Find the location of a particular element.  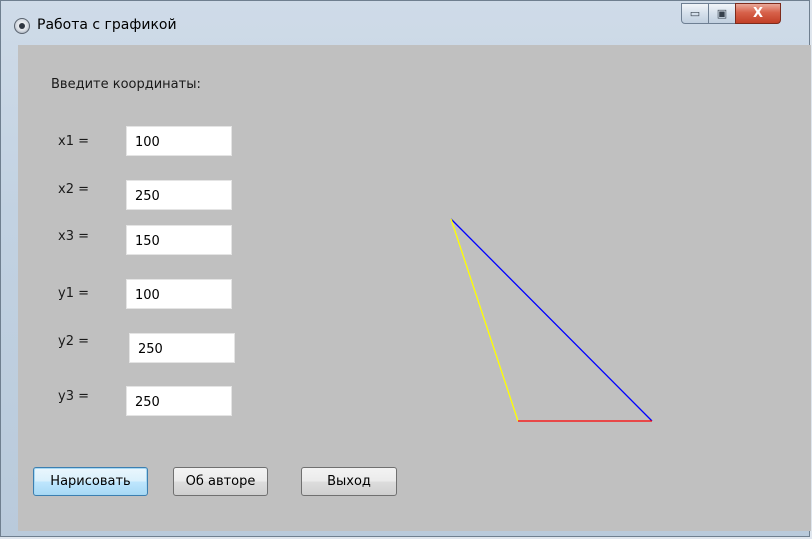

about-author-button-label: Об авторе is located at coordinates (220, 481).